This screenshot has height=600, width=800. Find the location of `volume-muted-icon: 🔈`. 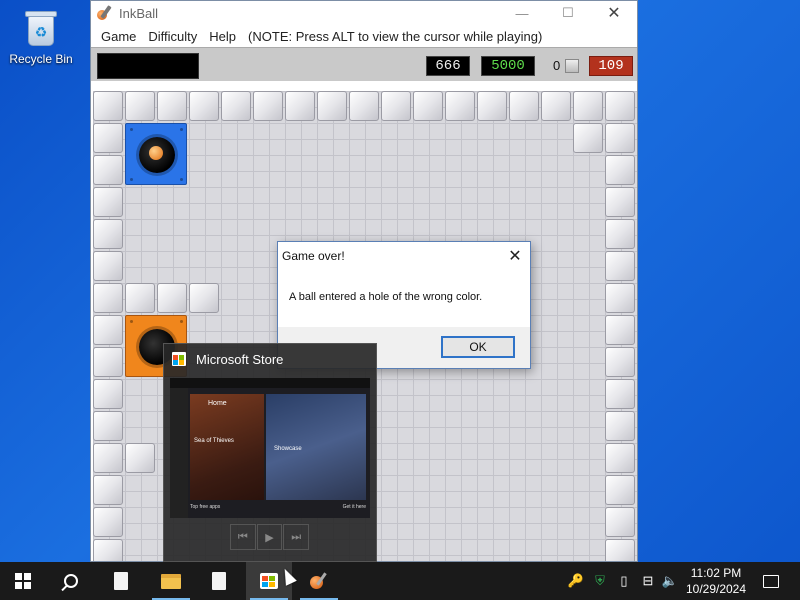

volume-muted-icon: 🔈 is located at coordinates (670, 581).